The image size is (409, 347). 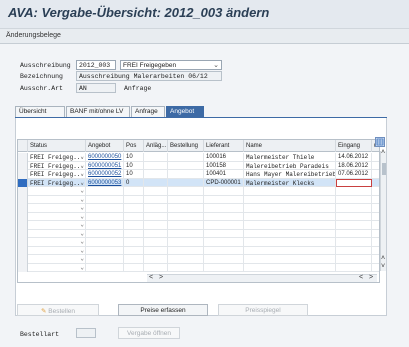 I want to click on horizontal-scrollbar: < > < >, so click(x=262, y=278).